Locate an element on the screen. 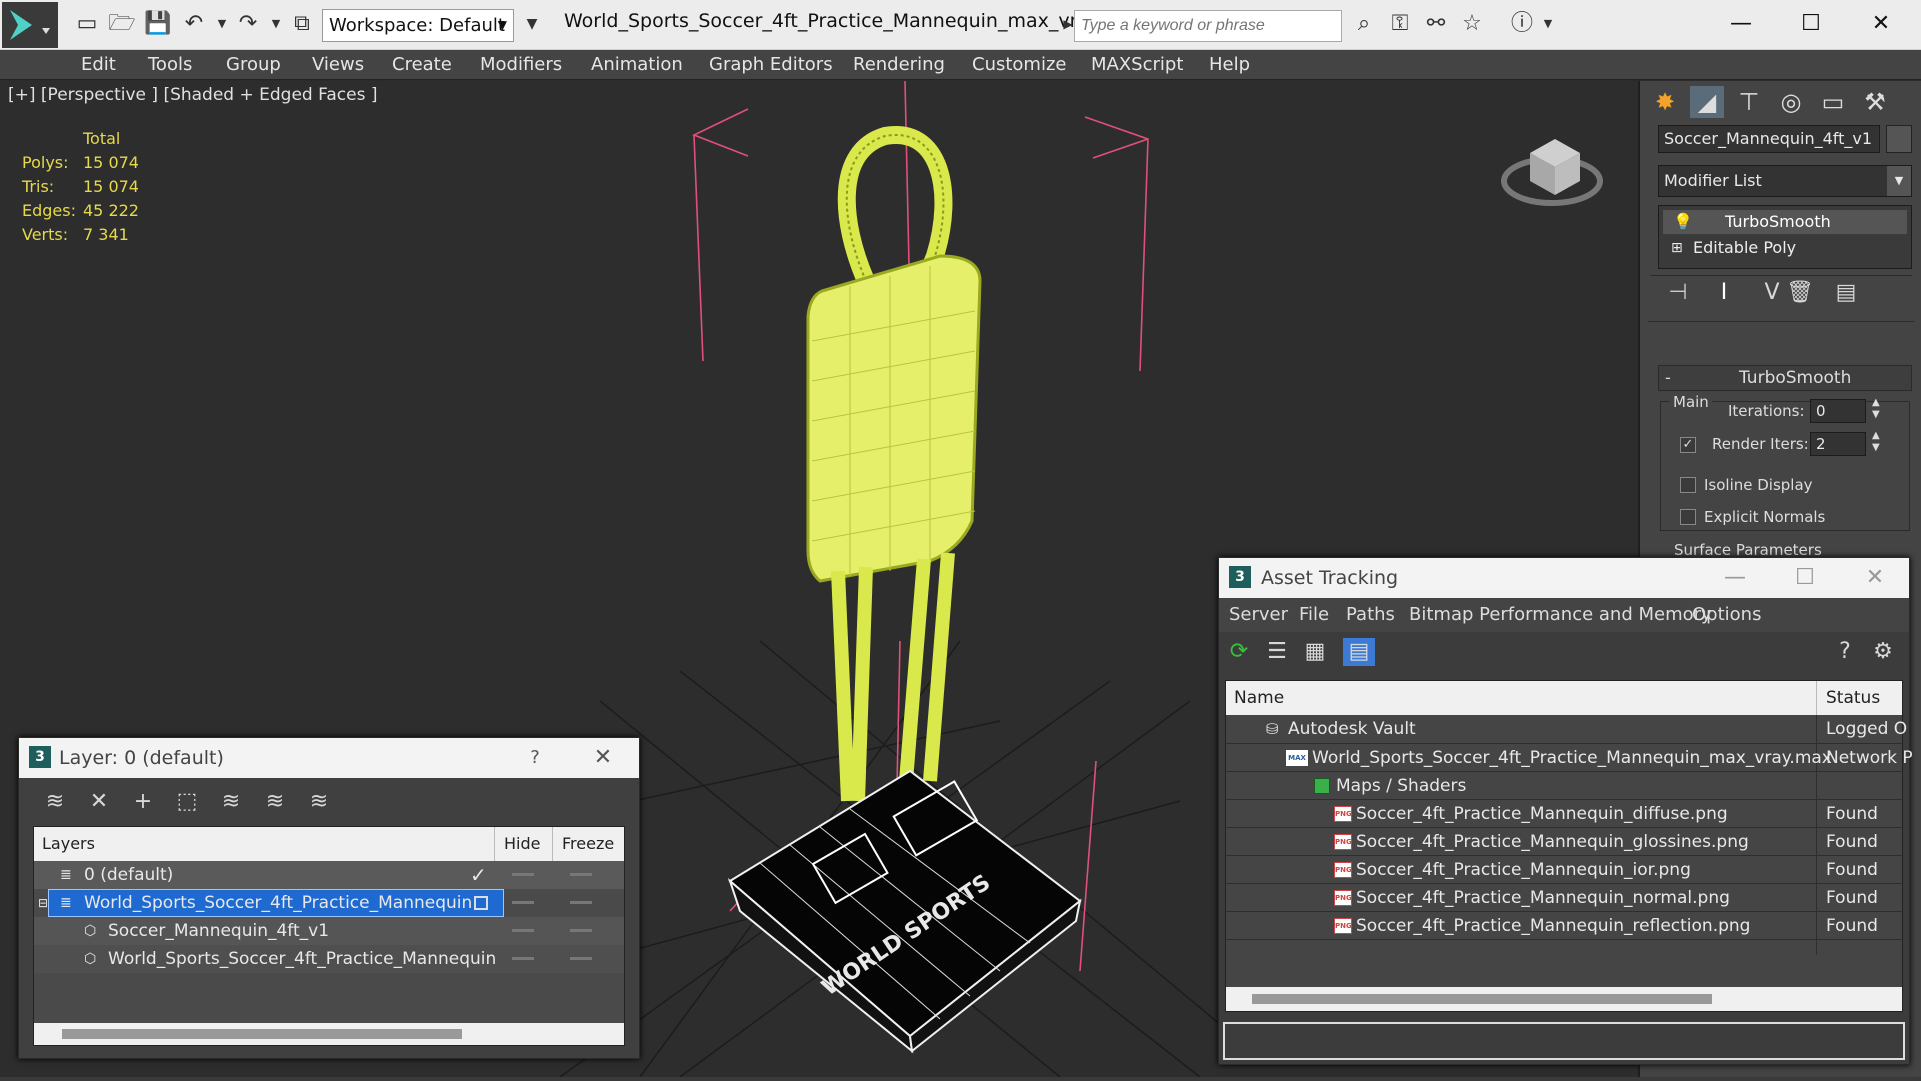 Image resolution: width=1921 pixels, height=1081 pixels. vault-help-icon: ? is located at coordinates (1845, 652).